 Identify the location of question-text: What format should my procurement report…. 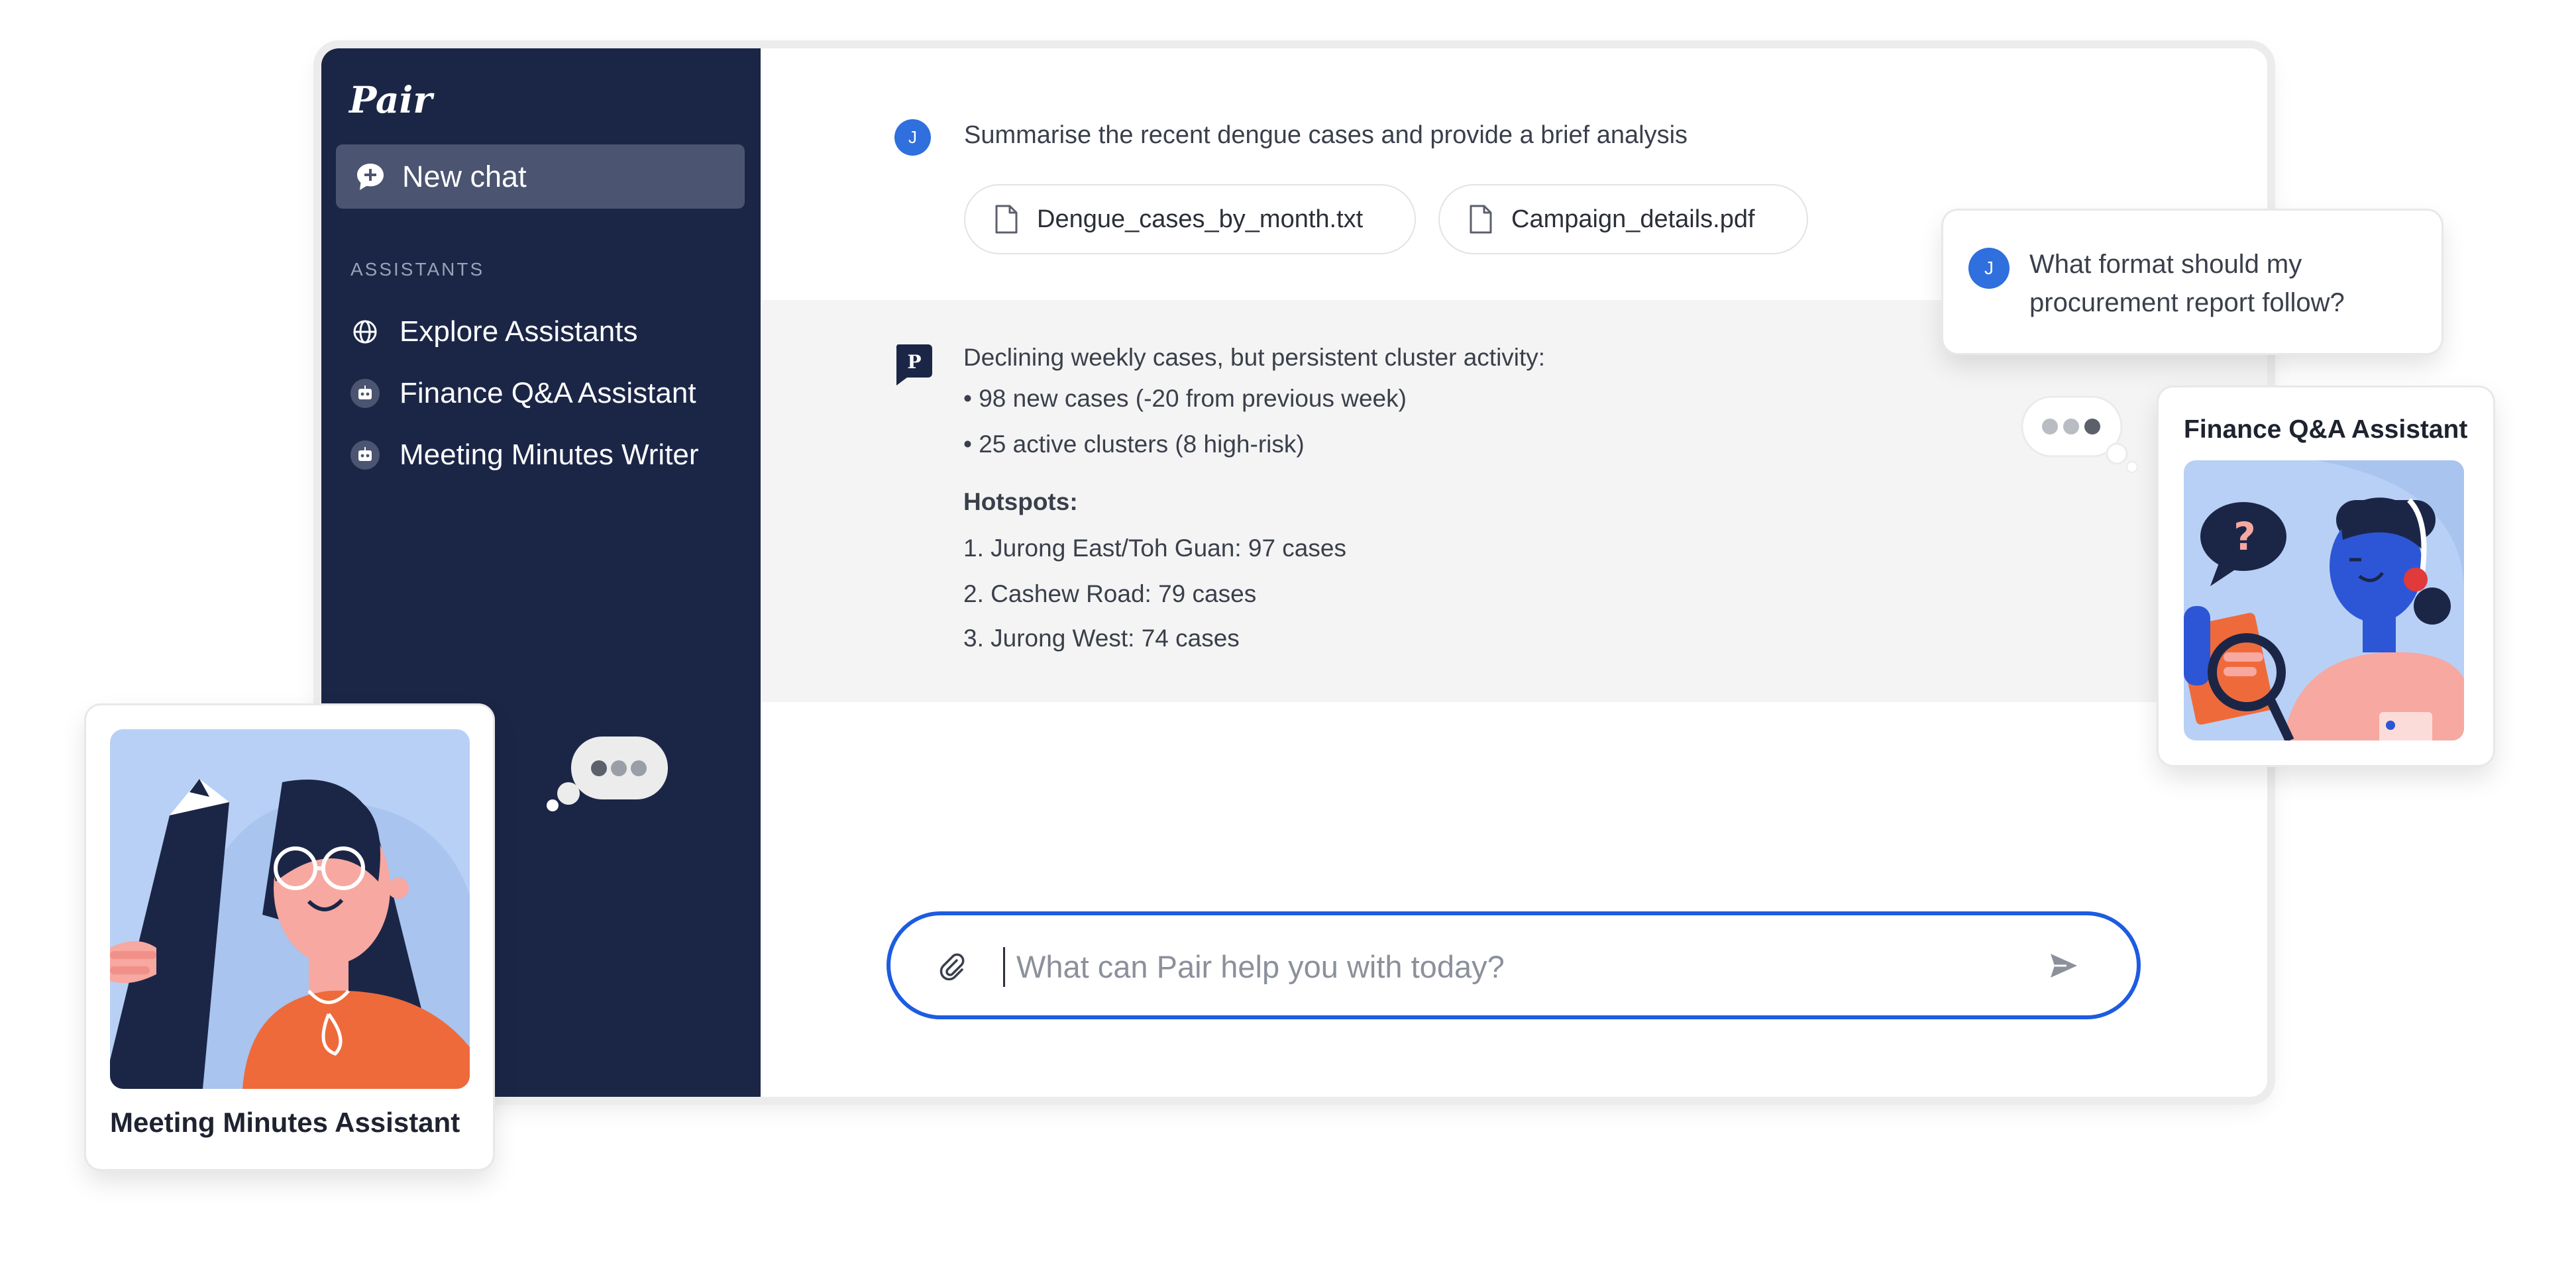
(2187, 283).